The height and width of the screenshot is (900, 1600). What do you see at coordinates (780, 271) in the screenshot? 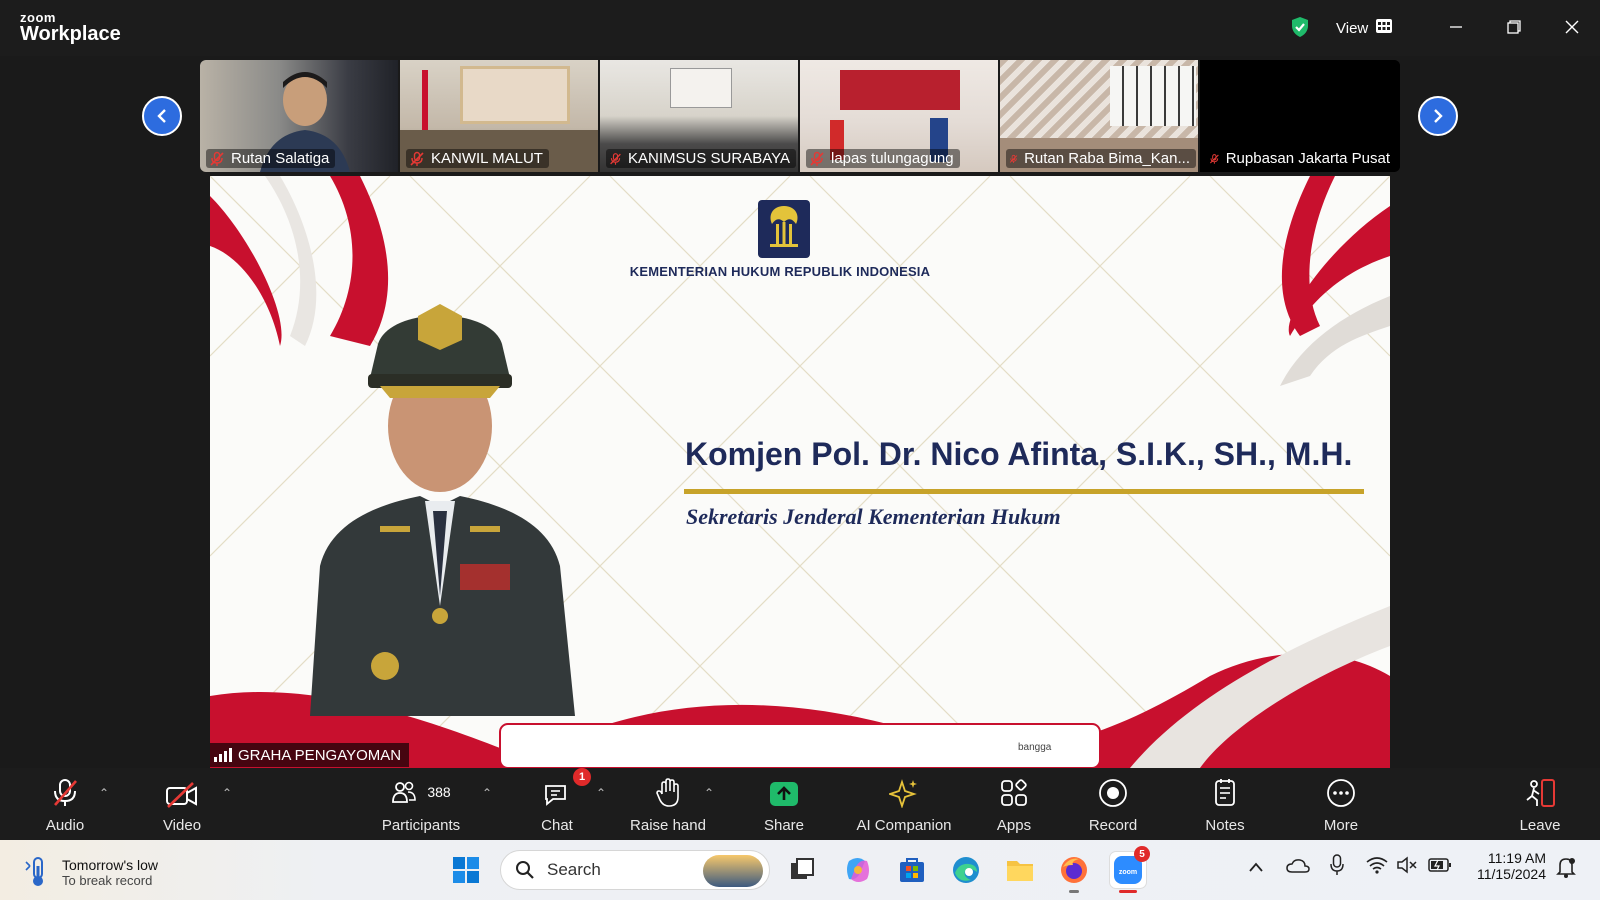
I see `ministry-title: KEMENTERIAN HUKUM REPUBLIK INDONESIA` at bounding box center [780, 271].